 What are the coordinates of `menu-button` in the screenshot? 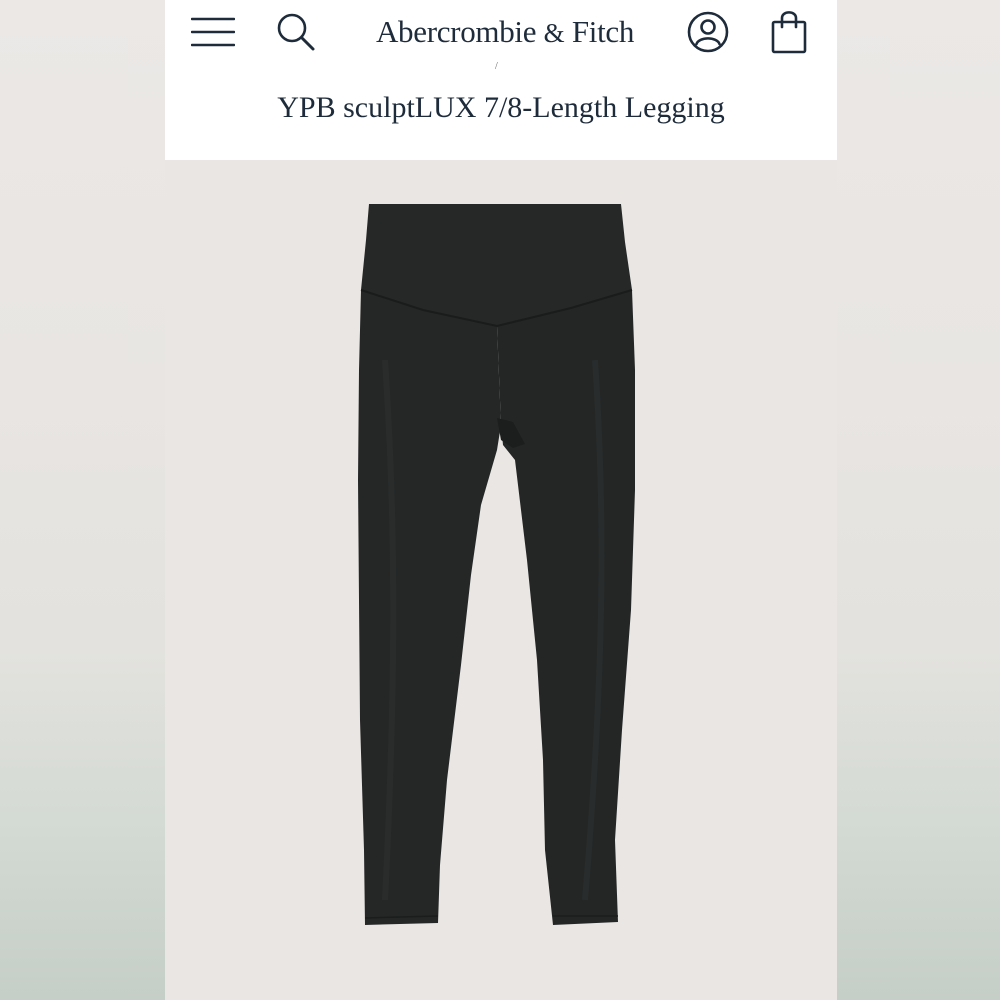 It's located at (213, 32).